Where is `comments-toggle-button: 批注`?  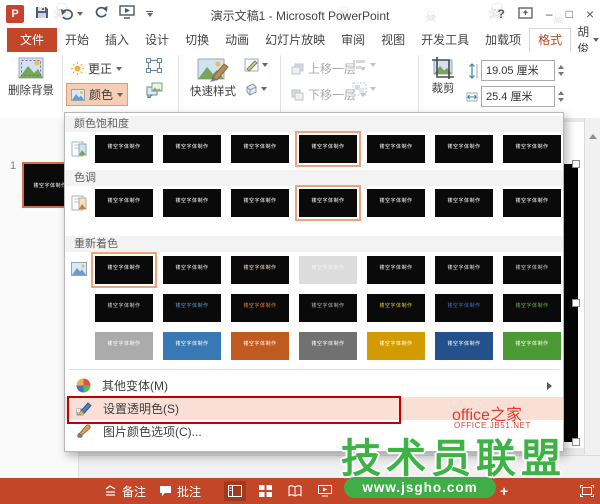
comments-toggle-button: 批注 is located at coordinates (180, 491).